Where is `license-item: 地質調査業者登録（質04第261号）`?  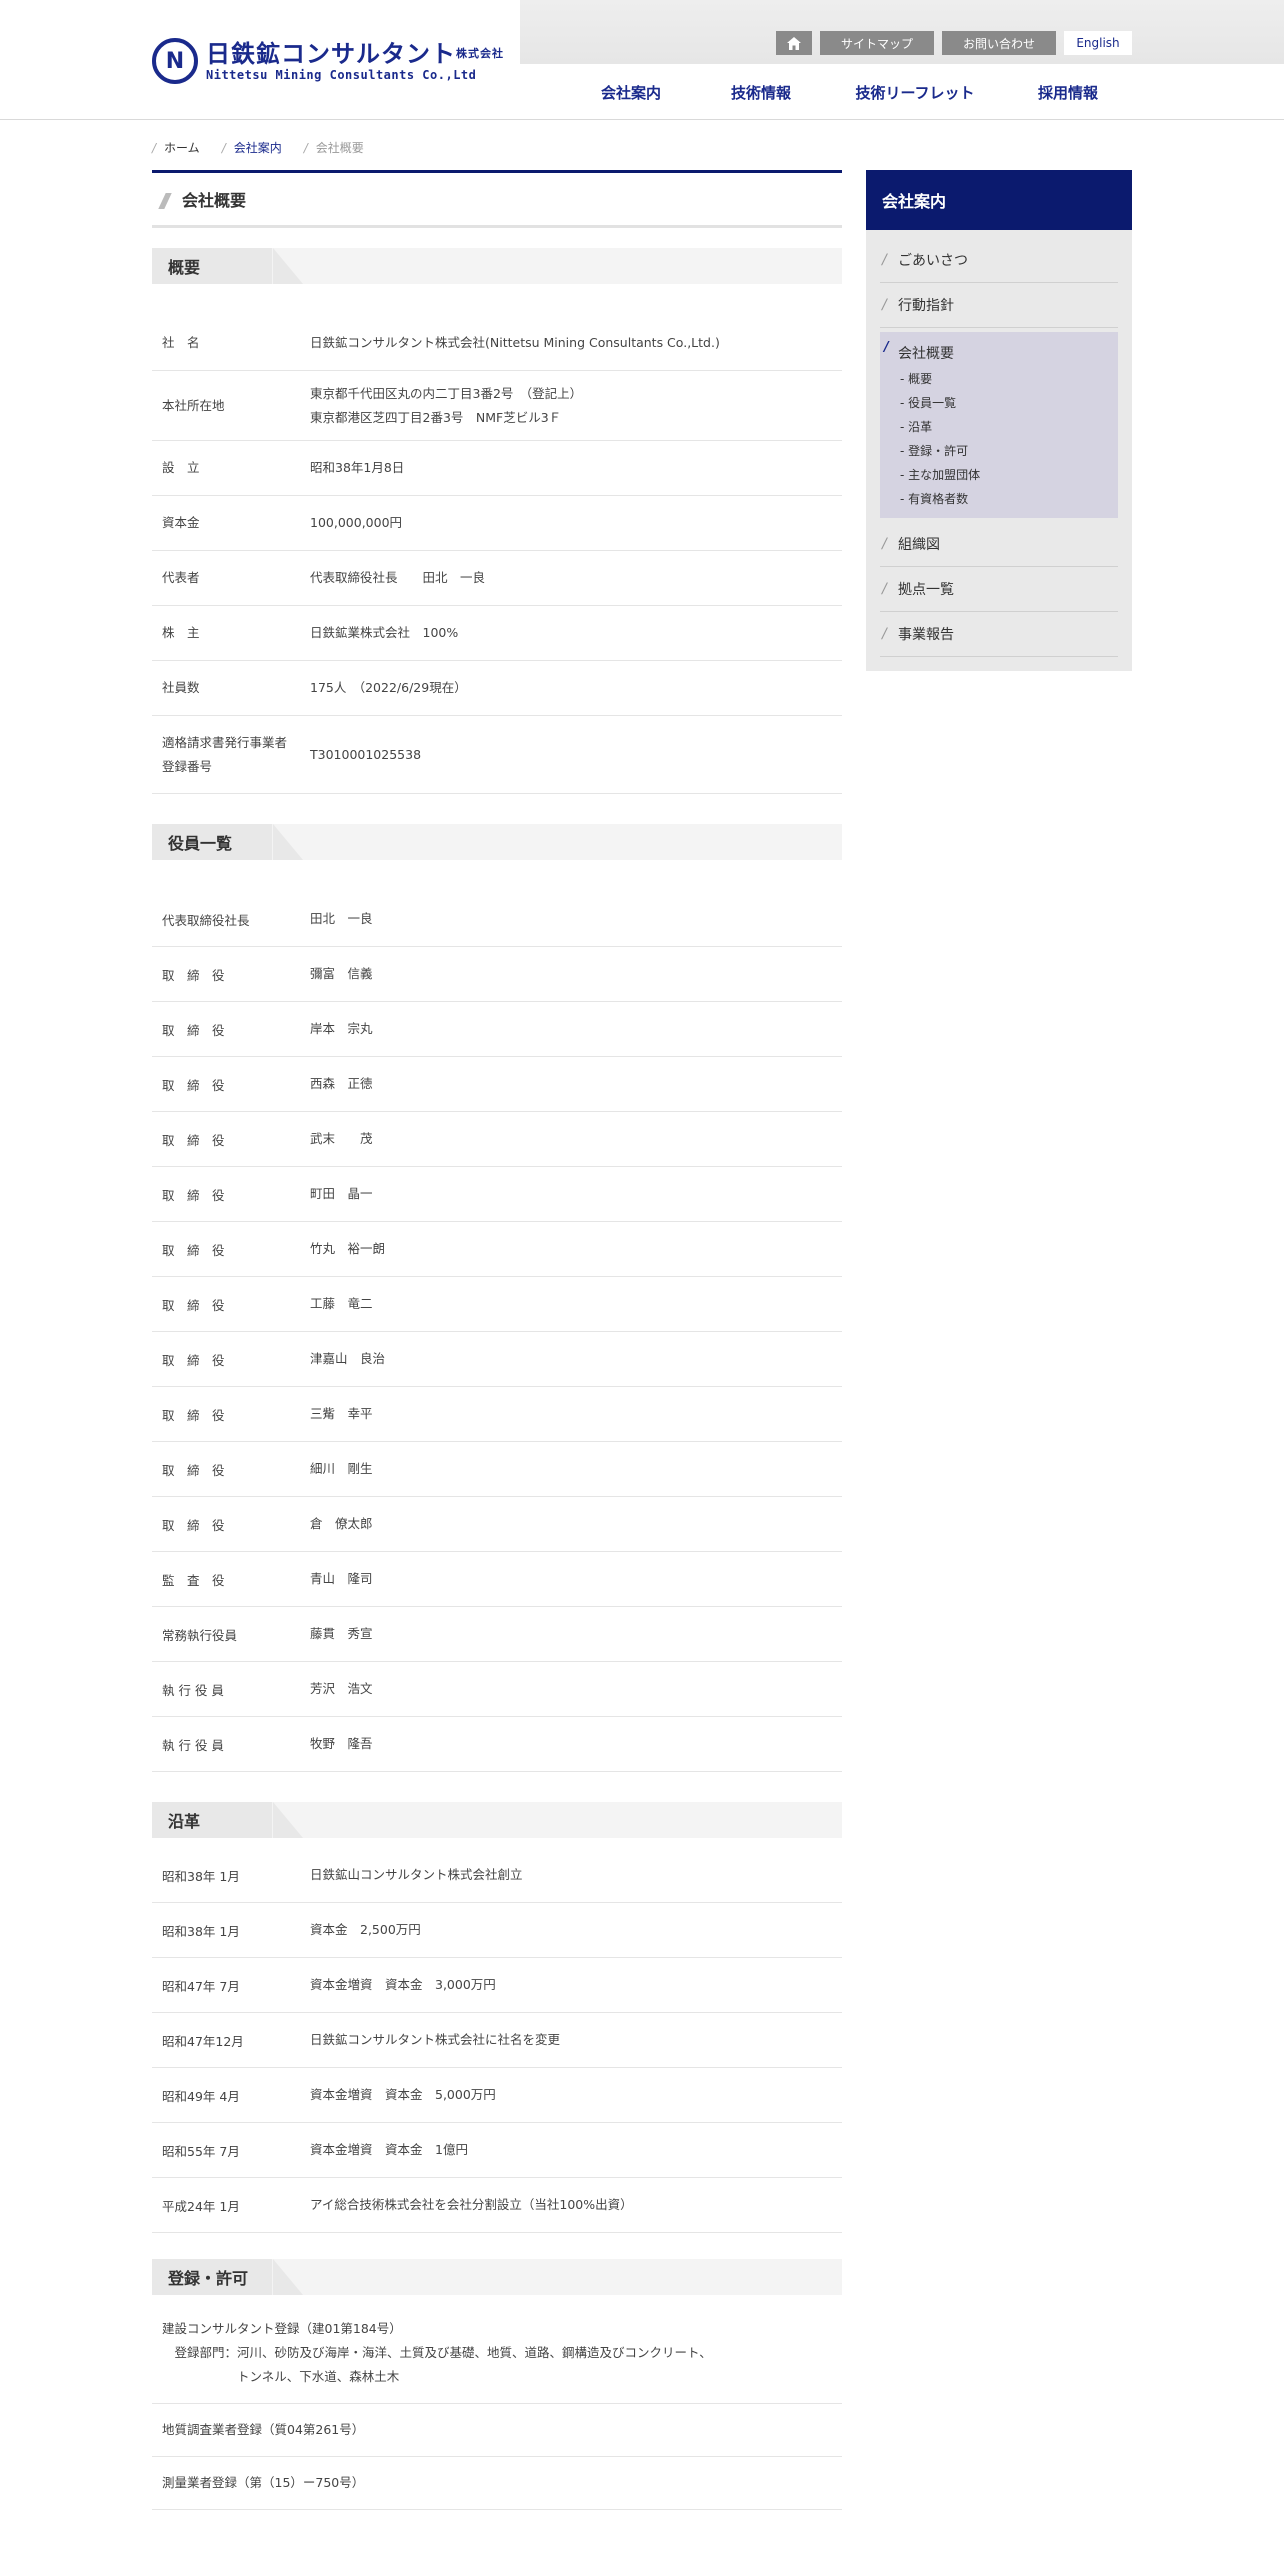 license-item: 地質調査業者登録（質04第261号） is located at coordinates (497, 2430).